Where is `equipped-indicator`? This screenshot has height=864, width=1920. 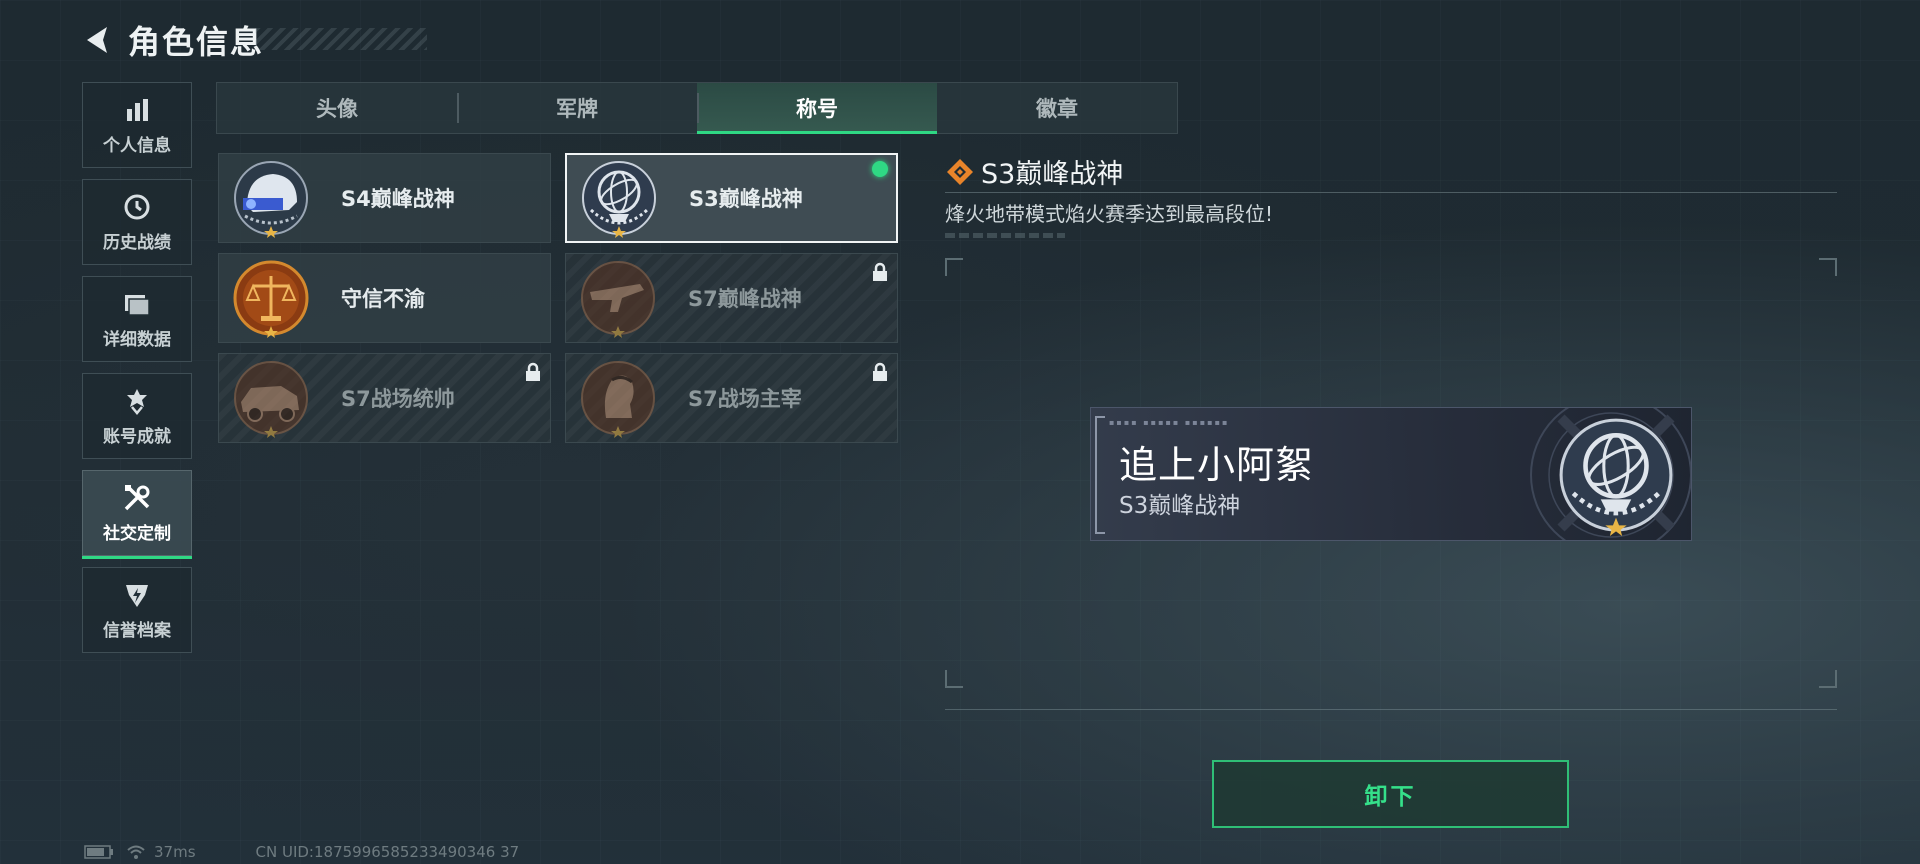 equipped-indicator is located at coordinates (880, 169).